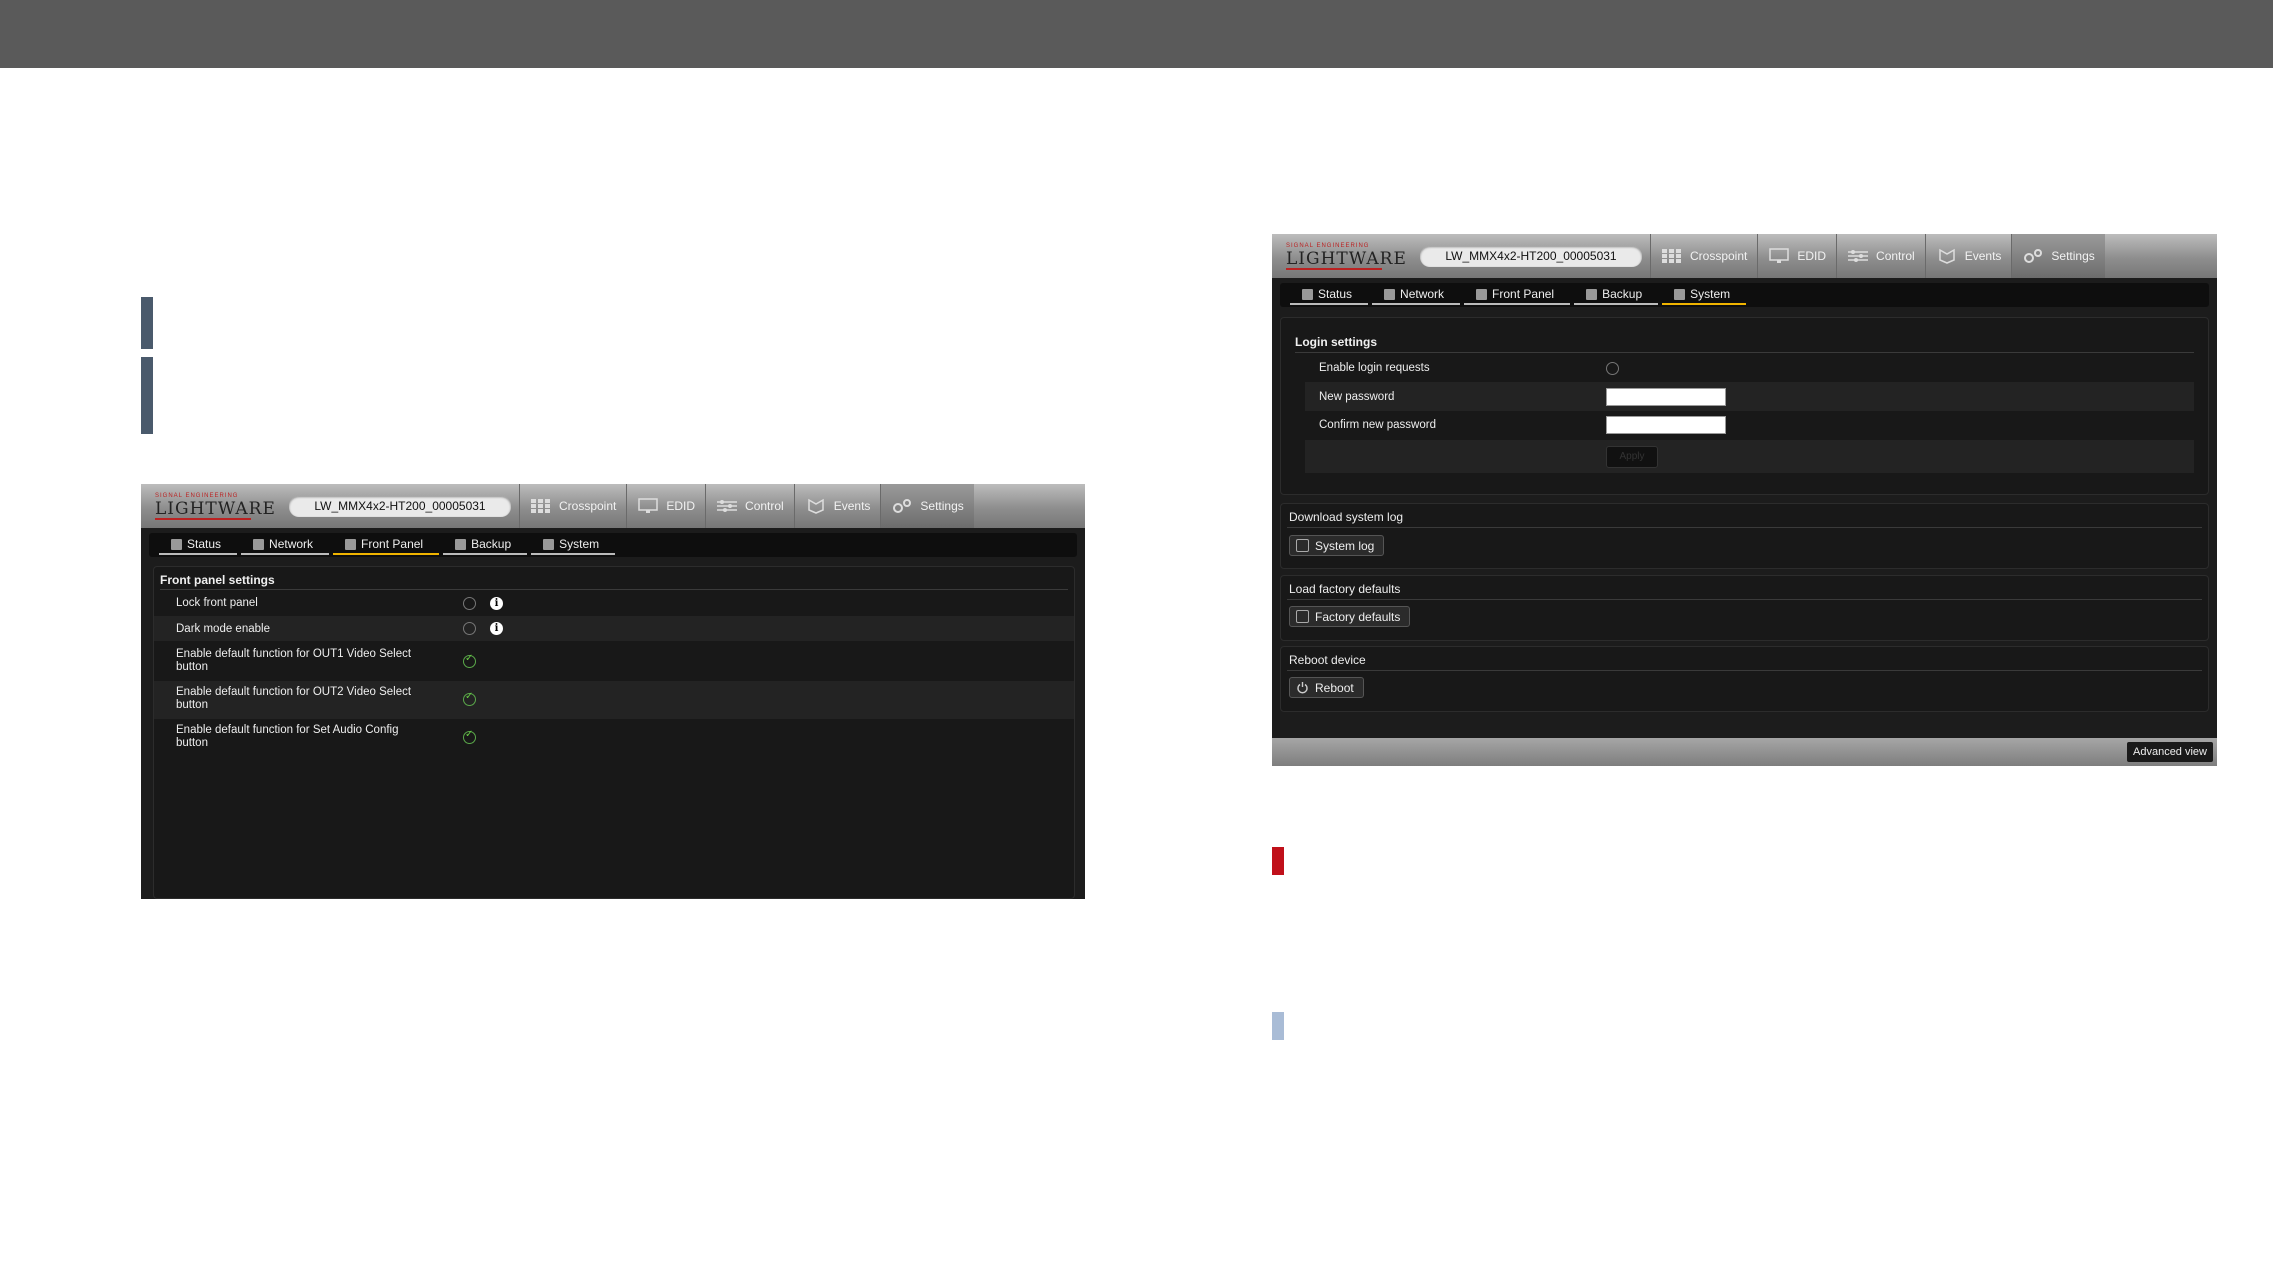  Describe the element at coordinates (259, 544) in the screenshot. I see `network-icon` at that location.